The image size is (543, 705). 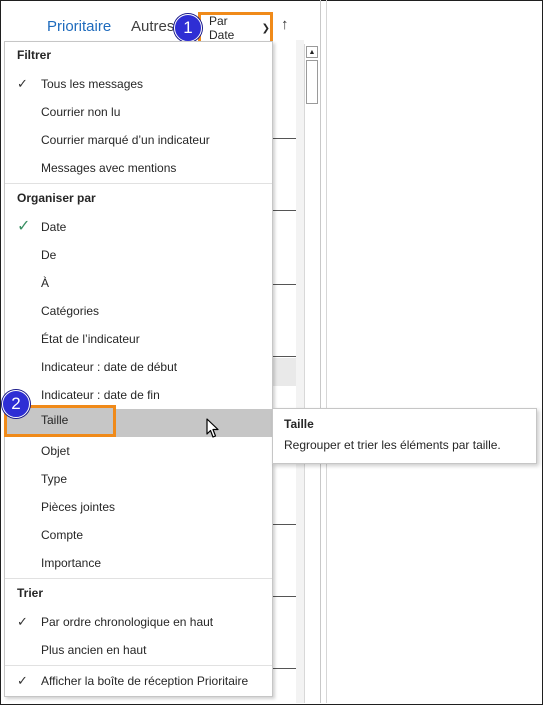 I want to click on scroll-up-arrow-icon: ▲, so click(x=312, y=52).